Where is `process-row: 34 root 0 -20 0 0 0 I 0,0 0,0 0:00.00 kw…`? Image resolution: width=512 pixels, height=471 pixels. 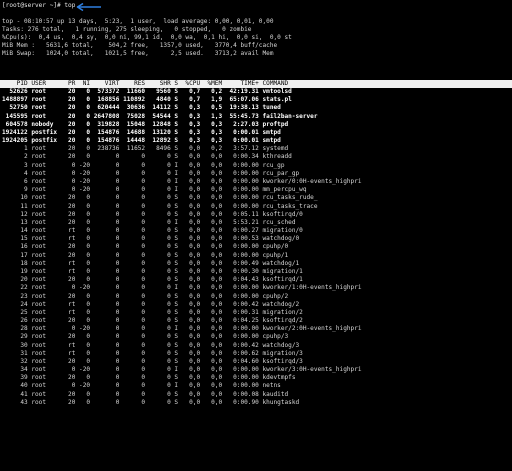 process-row: 34 root 0 -20 0 0 0 I 0,0 0,0 0:00.00 kw… is located at coordinates (182, 370).